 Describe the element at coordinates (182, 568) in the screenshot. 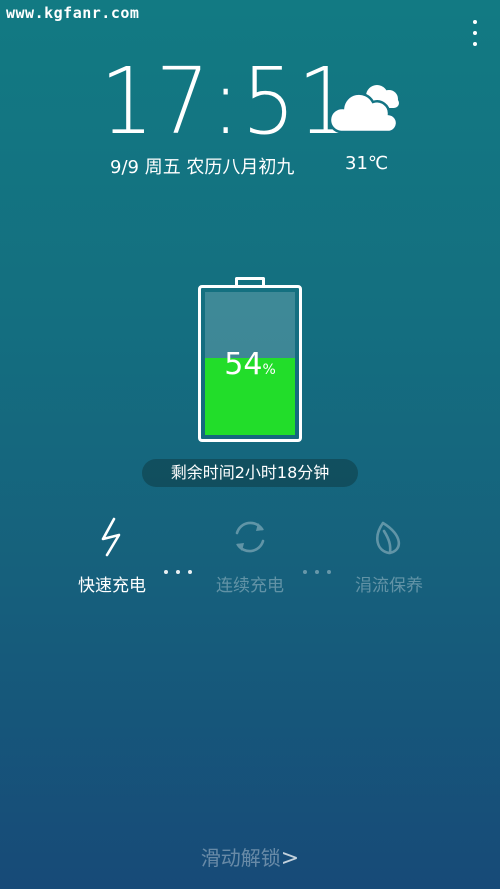

I see `progress-dots` at that location.